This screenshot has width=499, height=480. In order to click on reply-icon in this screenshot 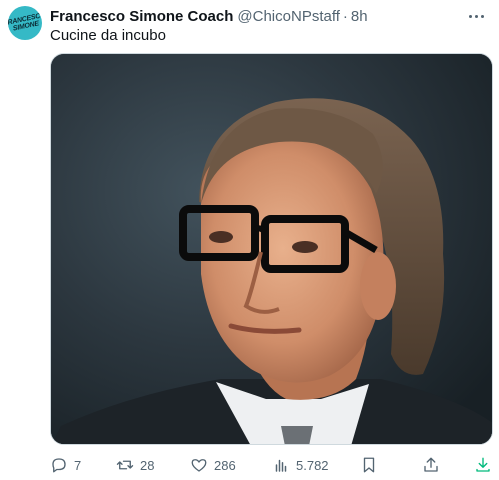, I will do `click(59, 465)`.